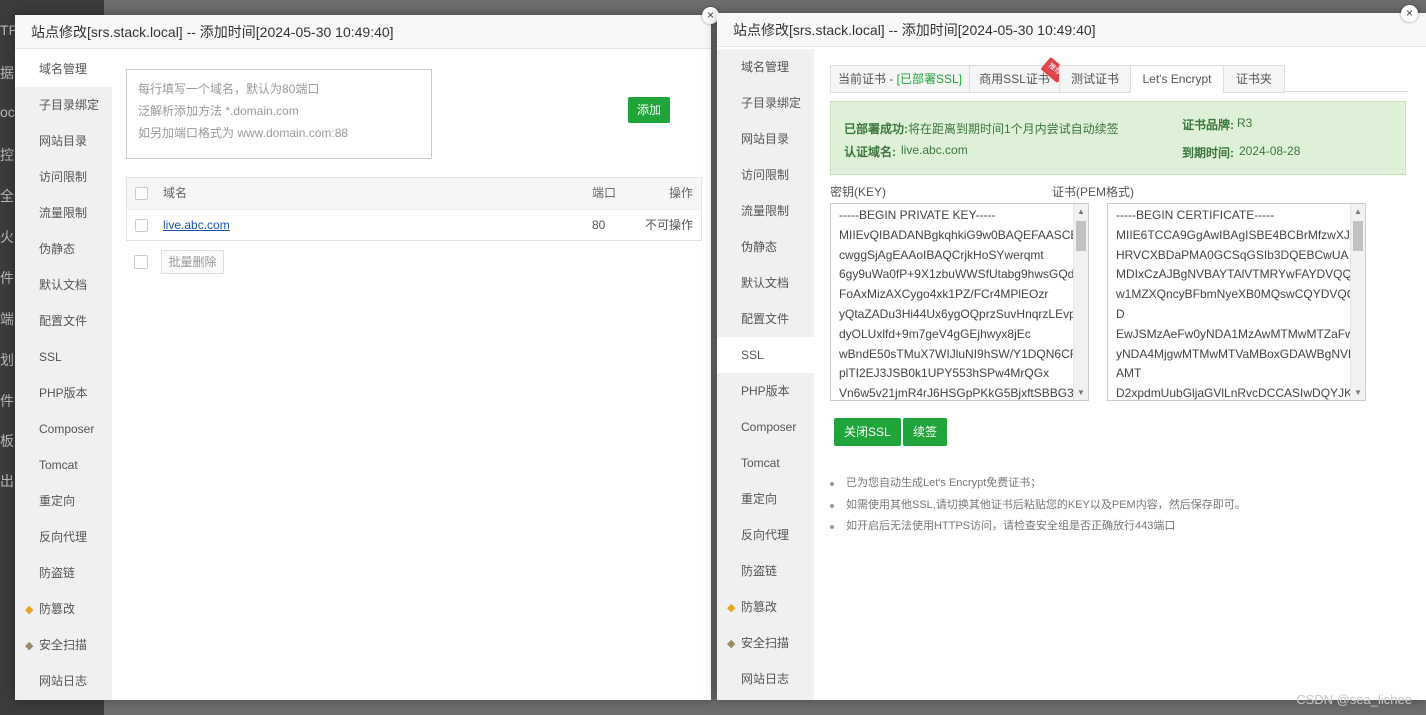 The height and width of the screenshot is (715, 1426). Describe the element at coordinates (141, 262) in the screenshot. I see `batch-checkbox` at that location.